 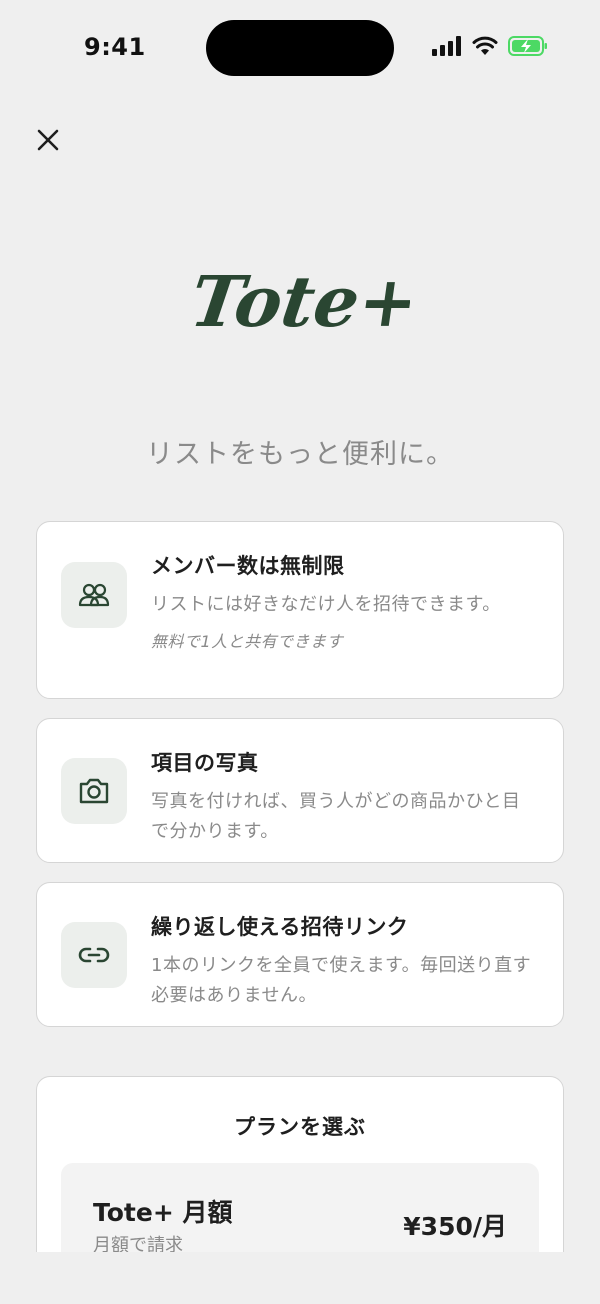 I want to click on wifi-icon, so click(x=485, y=45).